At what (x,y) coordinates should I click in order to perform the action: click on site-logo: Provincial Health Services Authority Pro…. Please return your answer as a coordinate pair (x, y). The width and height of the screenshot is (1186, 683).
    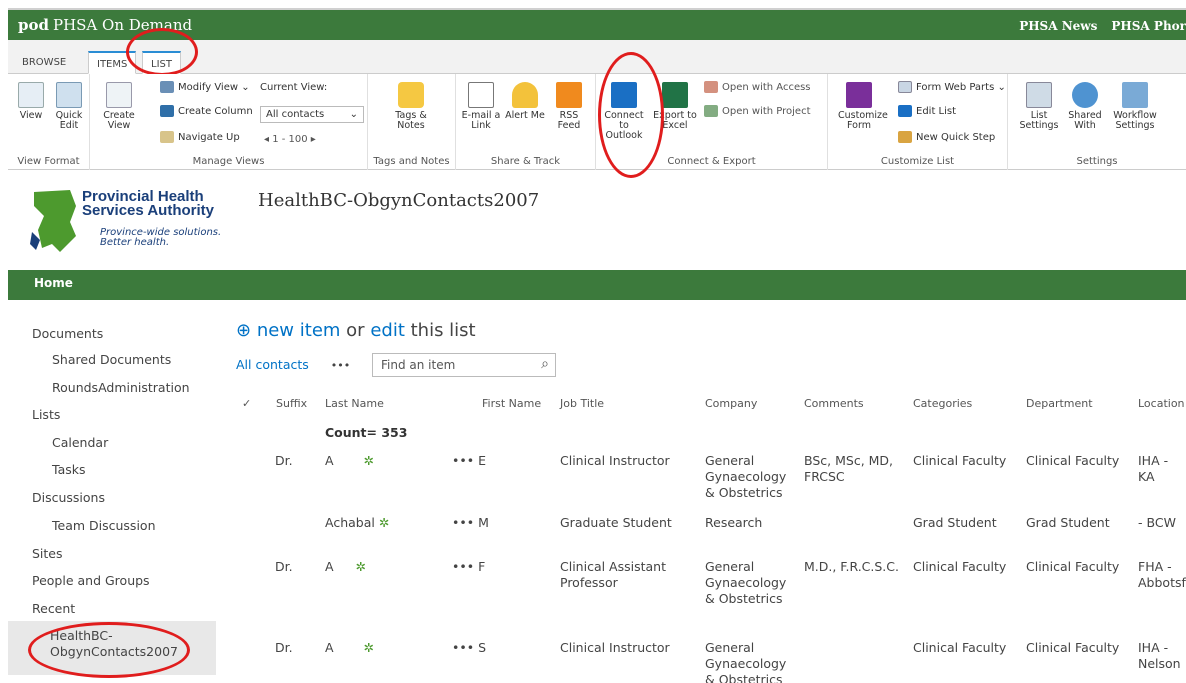
    Looking at the image, I should click on (135, 224).